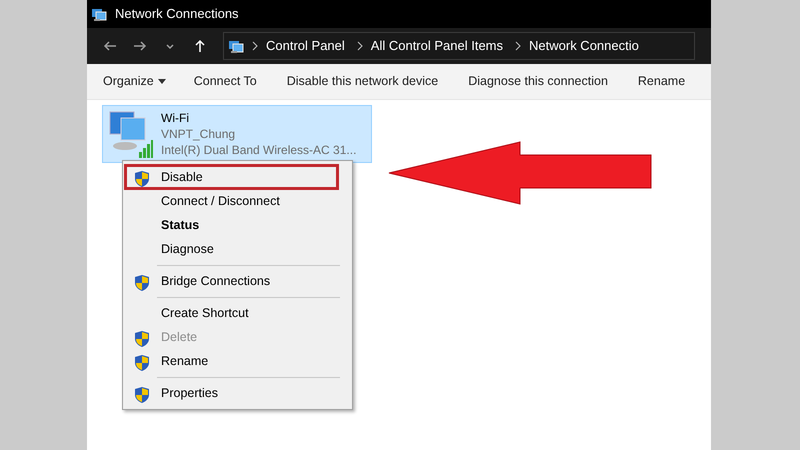  What do you see at coordinates (237, 249) in the screenshot?
I see `menu-item: Diagnose` at bounding box center [237, 249].